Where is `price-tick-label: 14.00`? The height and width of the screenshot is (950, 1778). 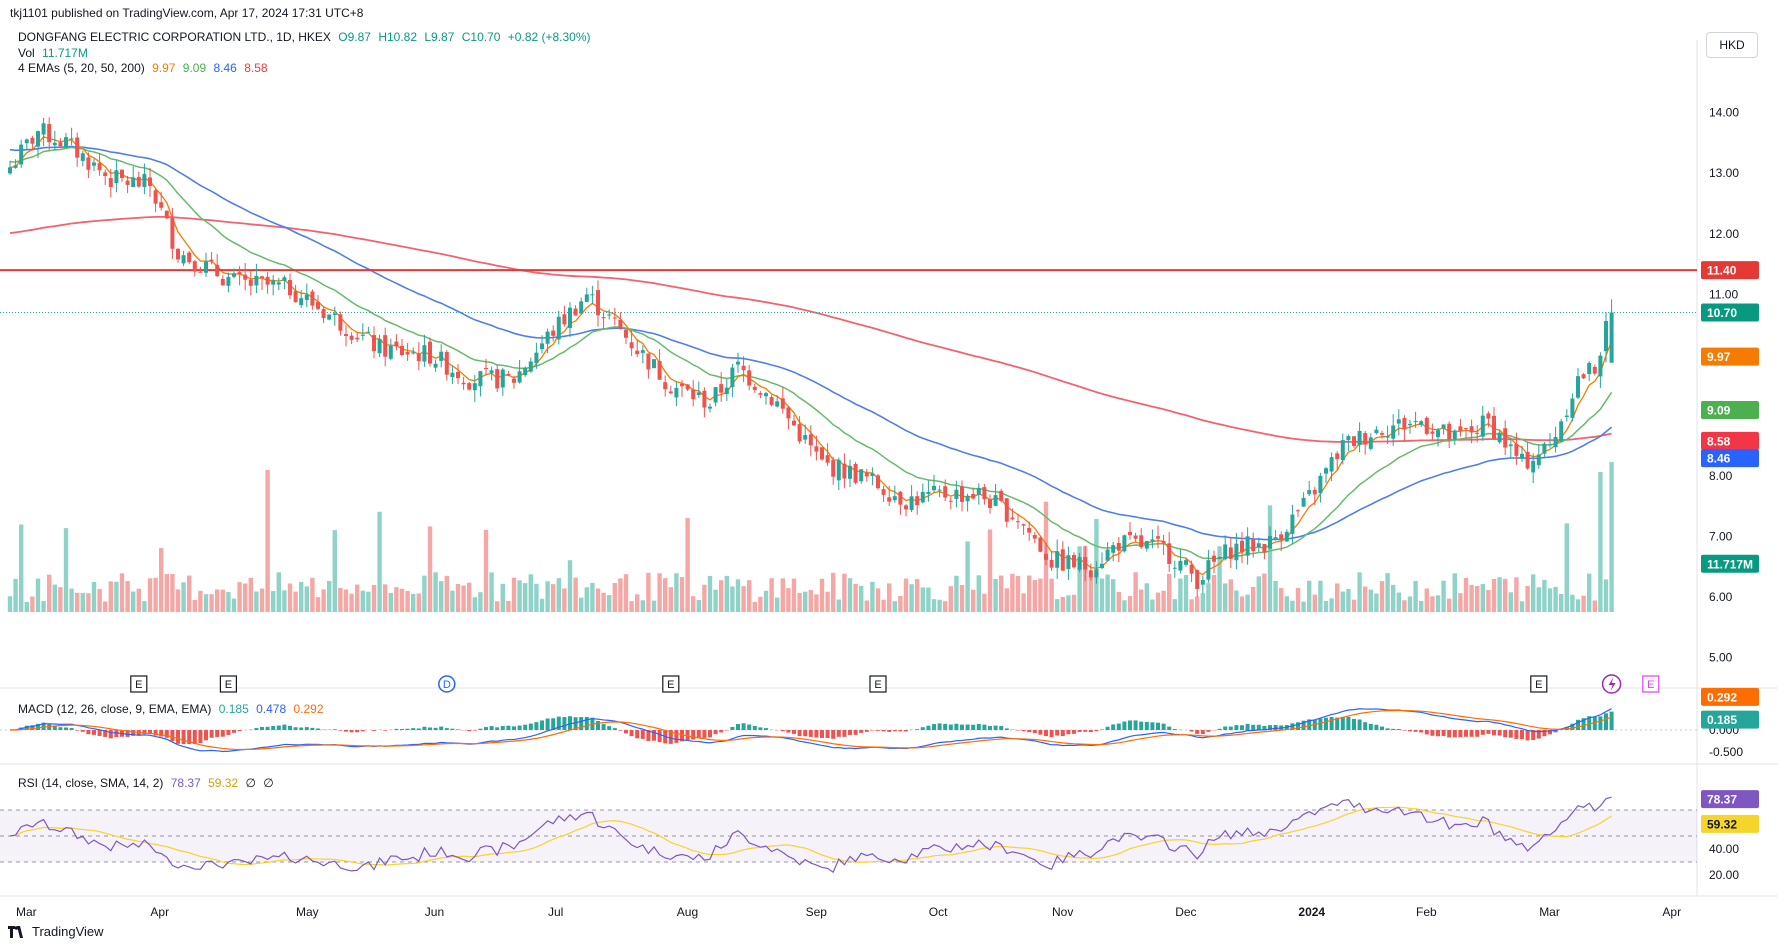
price-tick-label: 14.00 is located at coordinates (1724, 113).